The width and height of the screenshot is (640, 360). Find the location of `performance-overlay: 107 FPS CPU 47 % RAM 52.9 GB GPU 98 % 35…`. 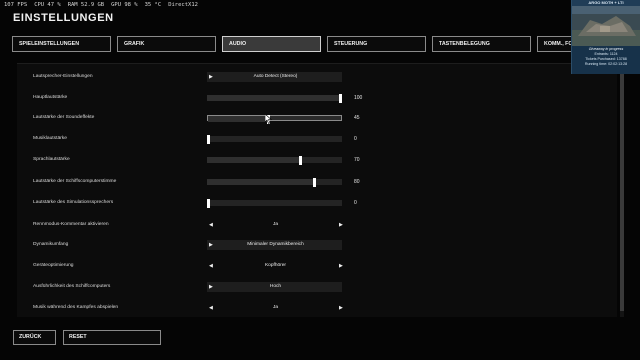

performance-overlay: 107 FPS CPU 47 % RAM 52.9 GB GPU 98 % 35… is located at coordinates (101, 5).